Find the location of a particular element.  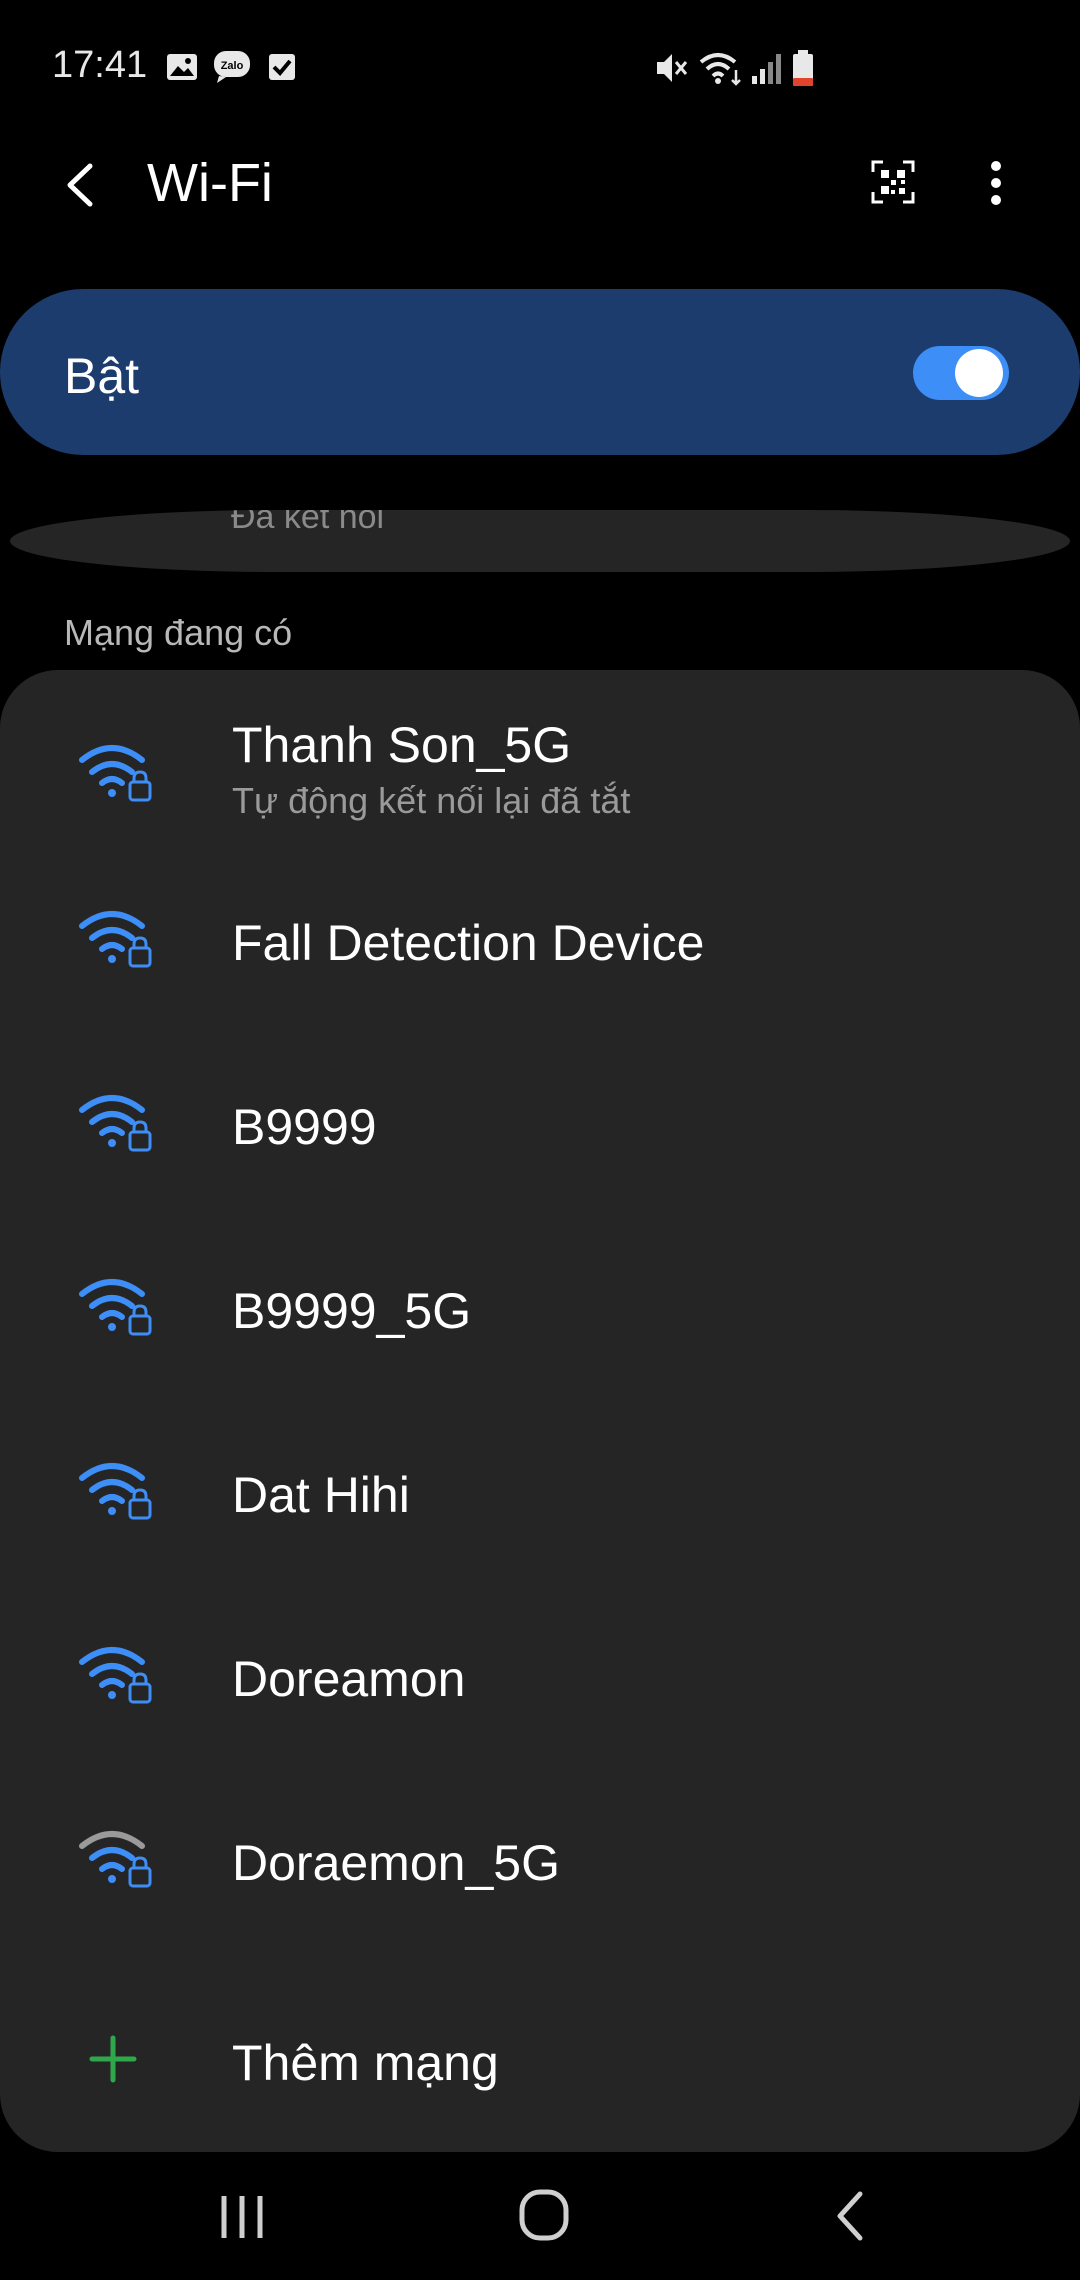

network-name: B9999 is located at coordinates (304, 1127).